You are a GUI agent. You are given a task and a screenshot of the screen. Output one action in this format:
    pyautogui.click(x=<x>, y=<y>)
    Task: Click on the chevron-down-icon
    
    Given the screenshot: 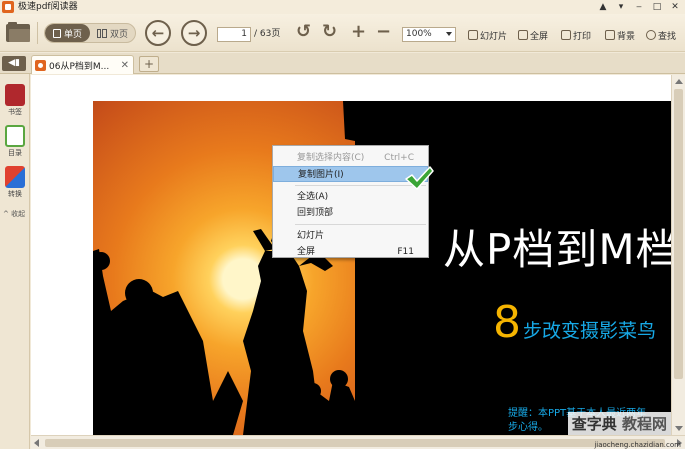 What is the action you would take?
    pyautogui.click(x=449, y=34)
    